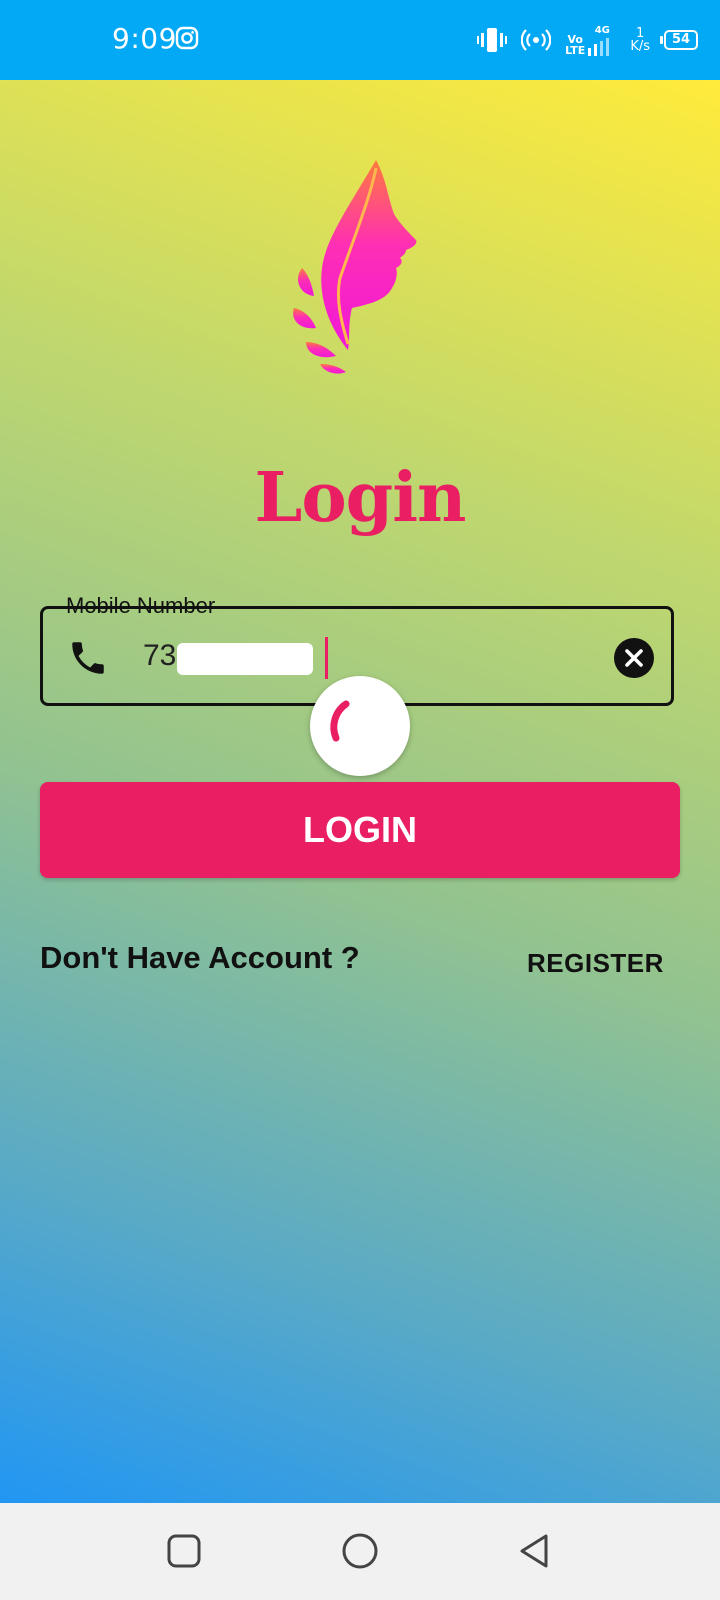 This screenshot has width=720, height=1600. I want to click on recents-icon, so click(184, 1551).